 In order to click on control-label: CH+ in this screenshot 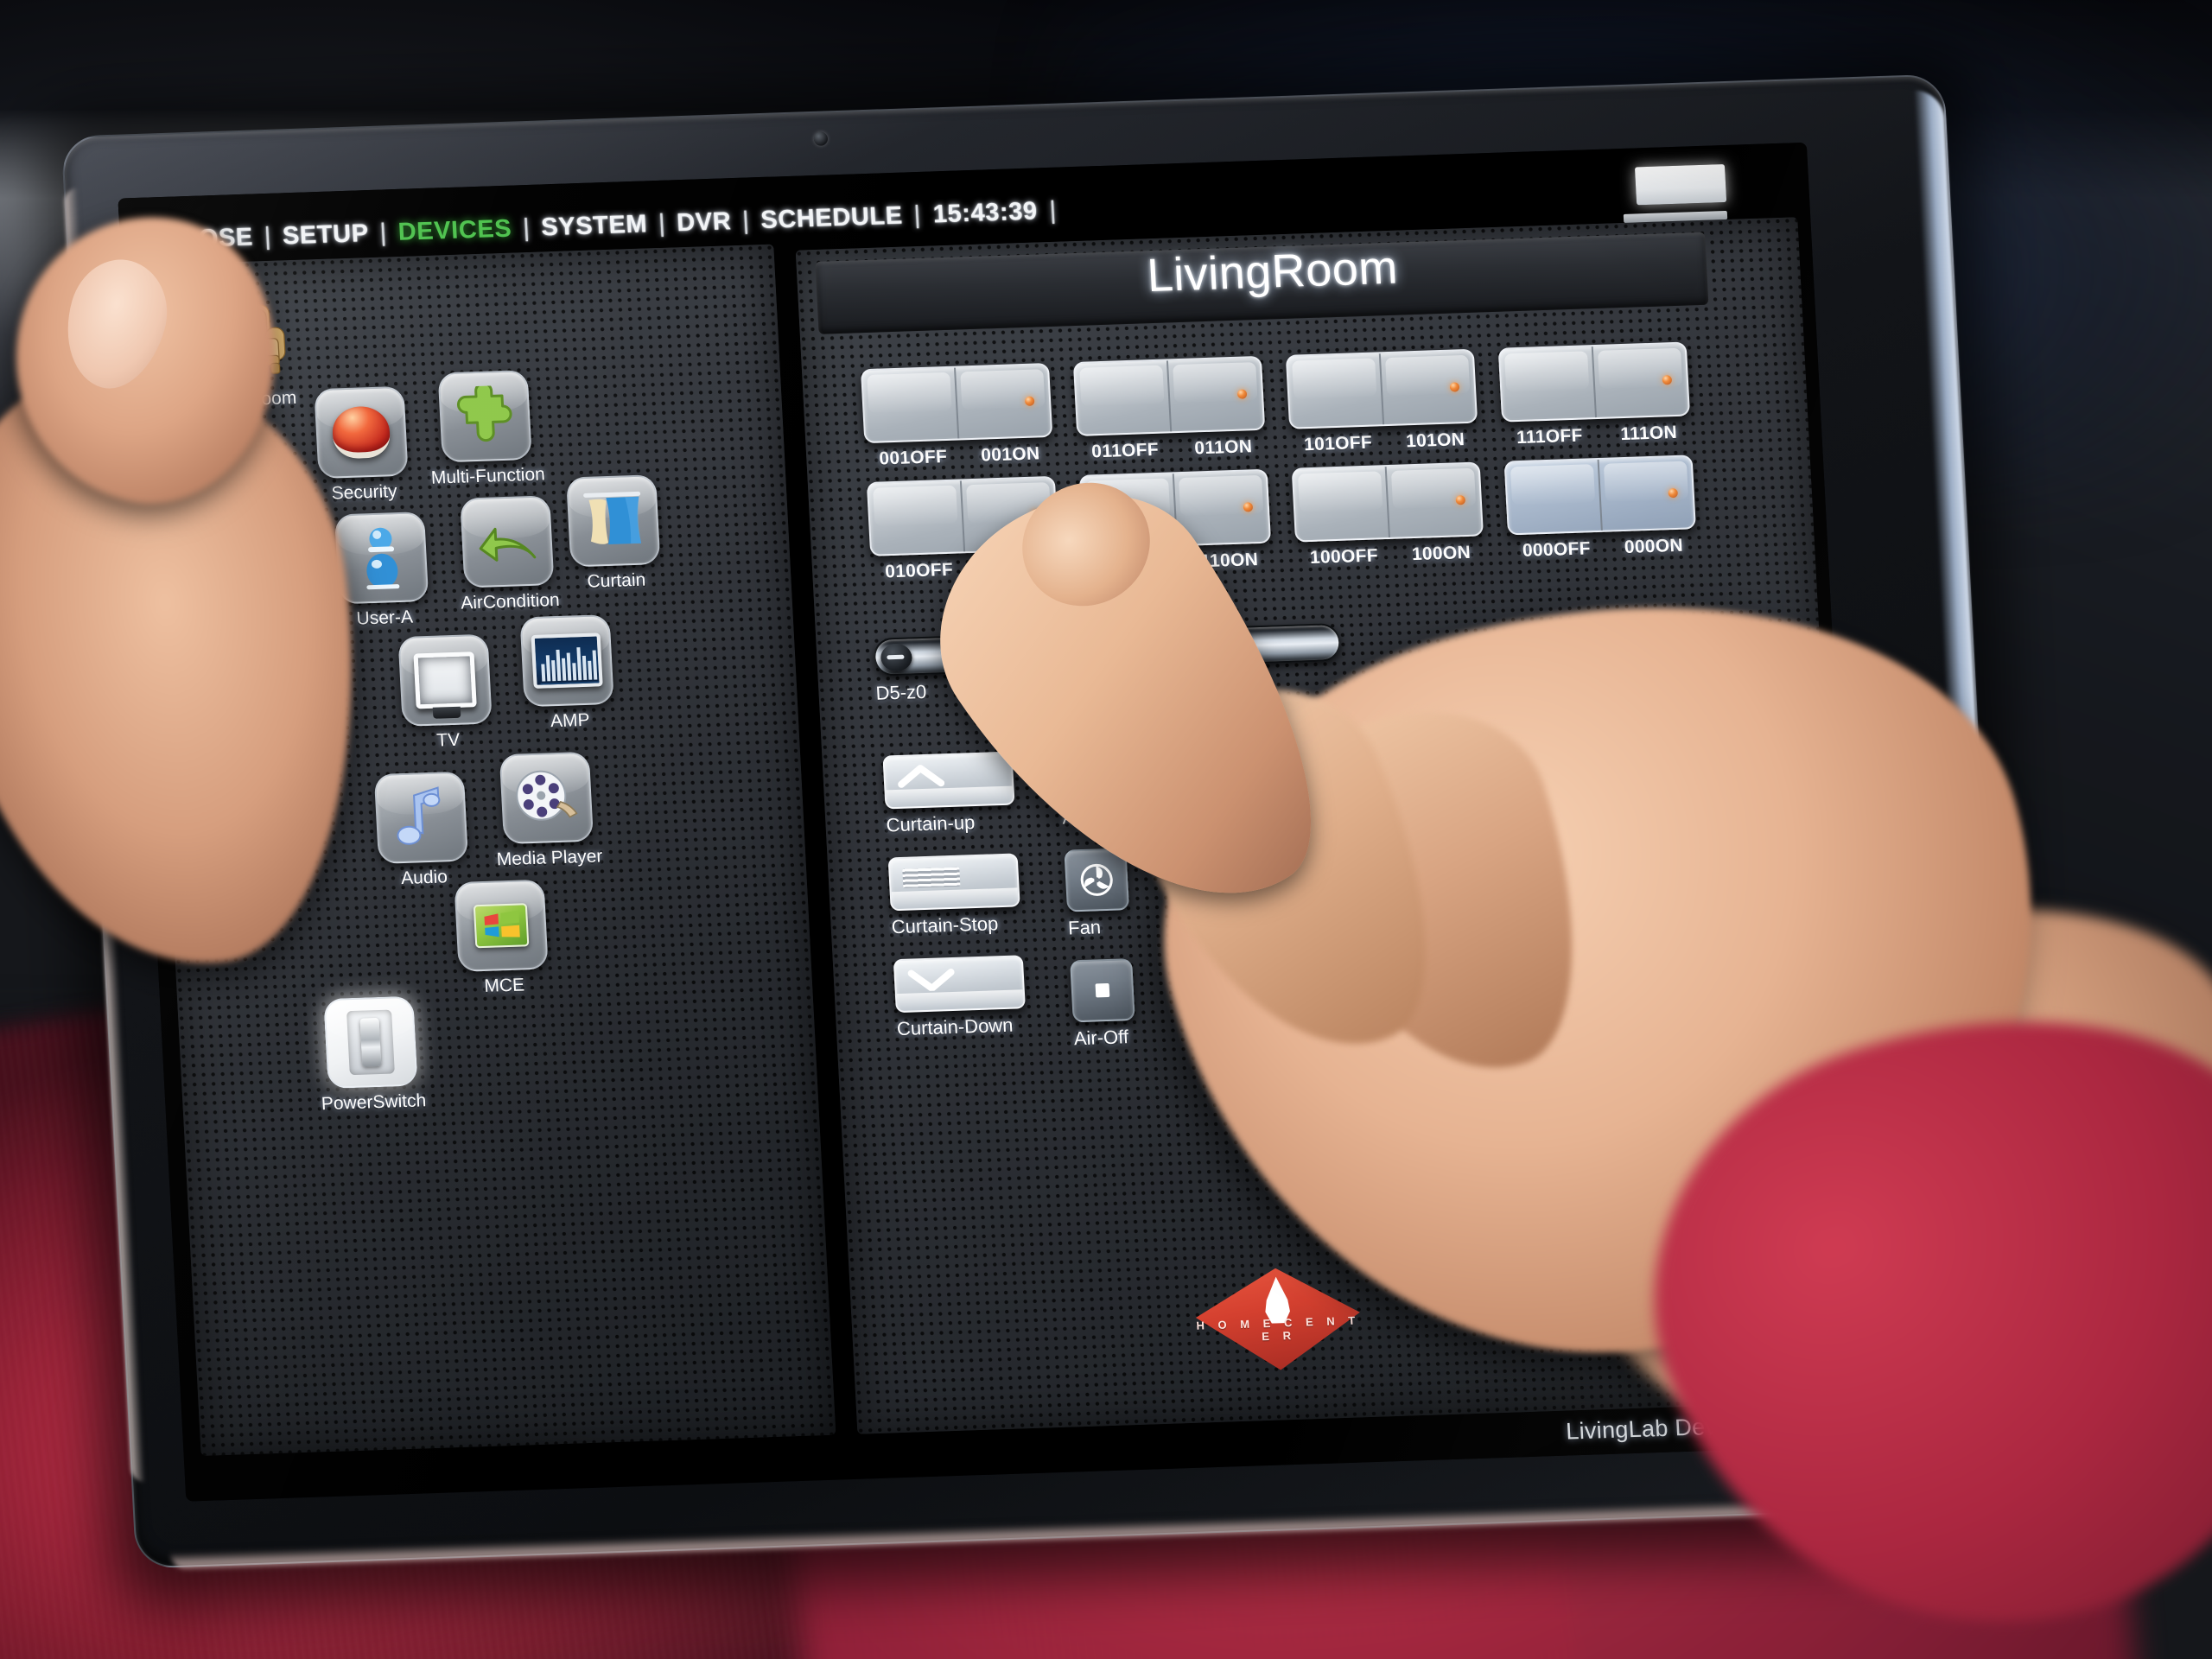, I will do `click(1236, 851)`.